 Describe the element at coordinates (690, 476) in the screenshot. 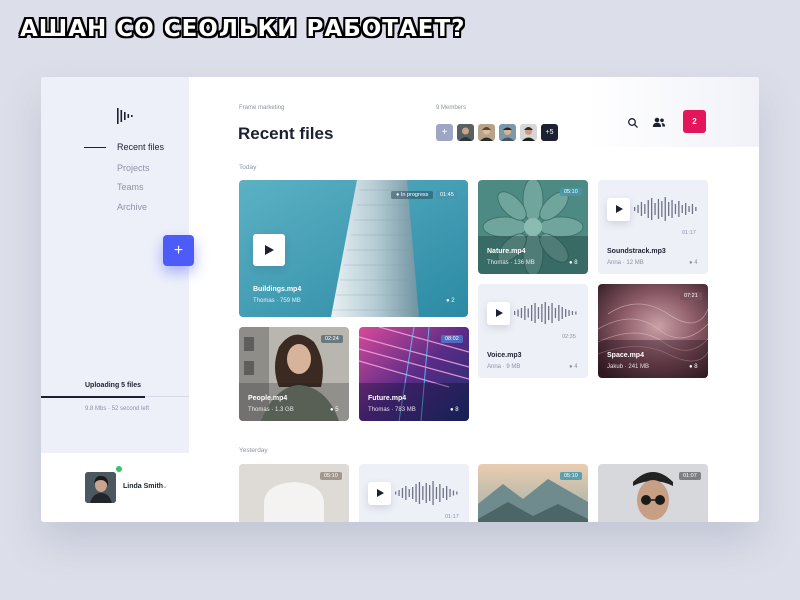

I see `duration-badge: 01:07` at that location.